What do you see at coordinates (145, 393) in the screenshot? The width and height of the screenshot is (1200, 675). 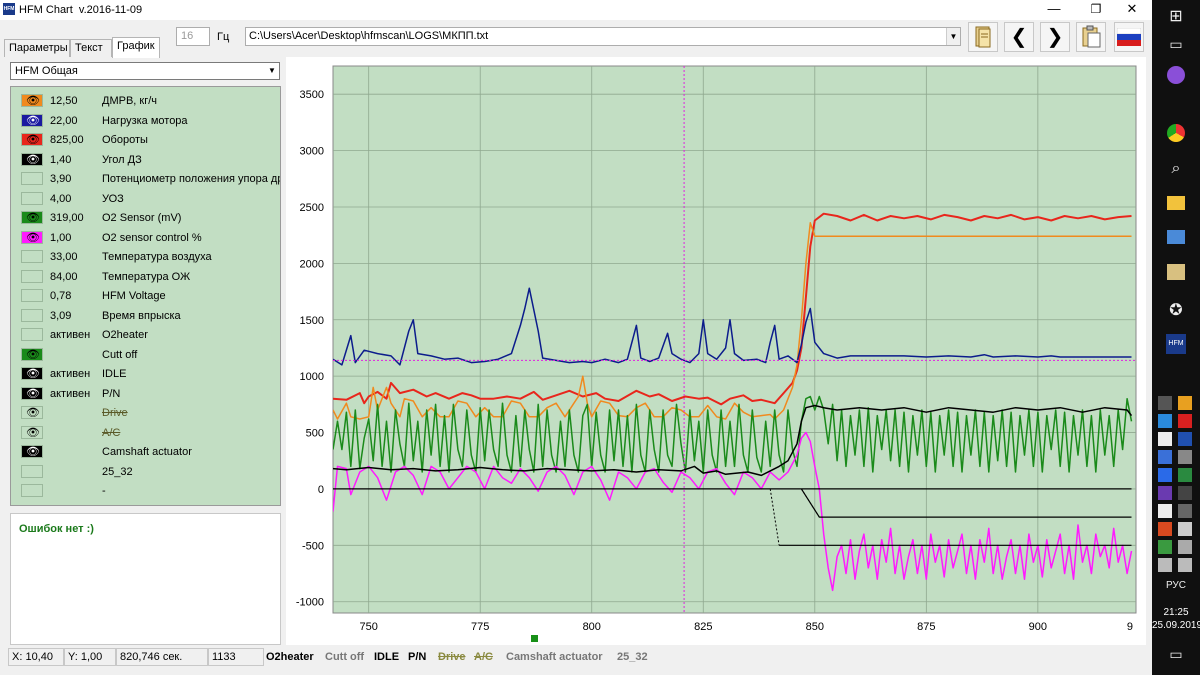 I see `parameter-row: 👁 активен P/N` at bounding box center [145, 393].